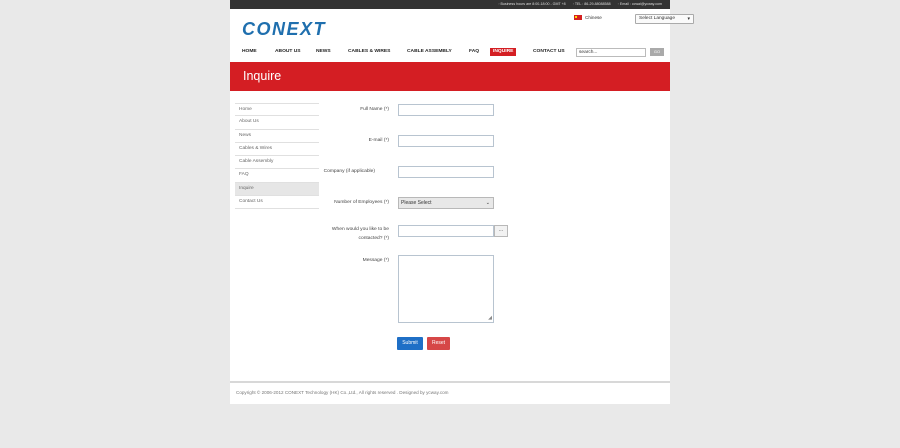  Describe the element at coordinates (369, 52) in the screenshot. I see `nav-cables-wires: CABLES & WIRES` at that location.